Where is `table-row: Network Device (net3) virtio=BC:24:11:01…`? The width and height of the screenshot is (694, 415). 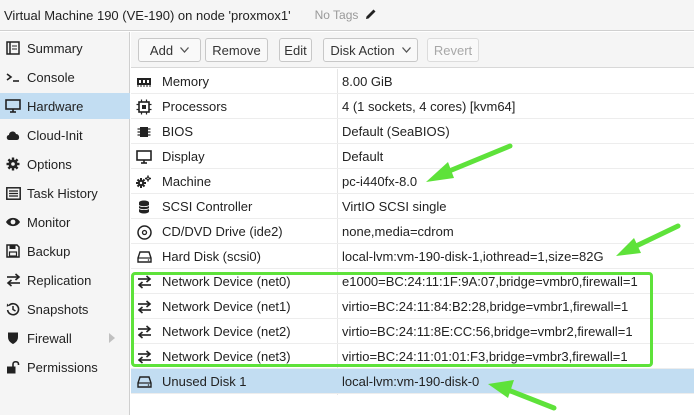 table-row: Network Device (net3) virtio=BC:24:11:01… is located at coordinates (412, 356).